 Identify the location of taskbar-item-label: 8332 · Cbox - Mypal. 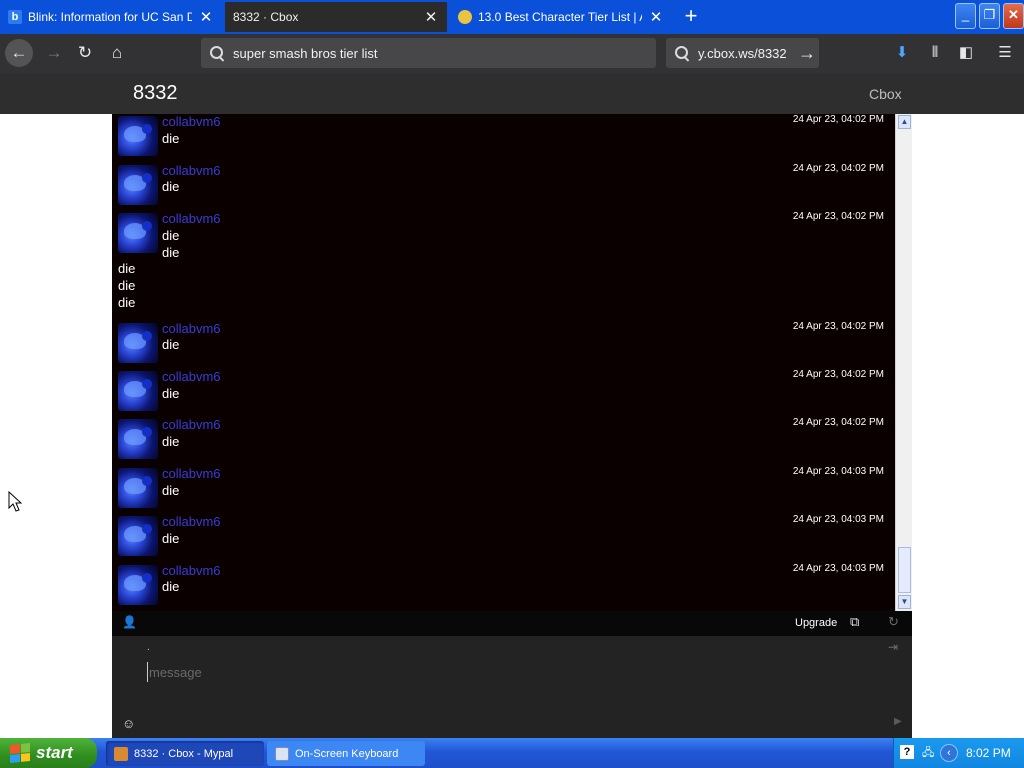
(184, 753).